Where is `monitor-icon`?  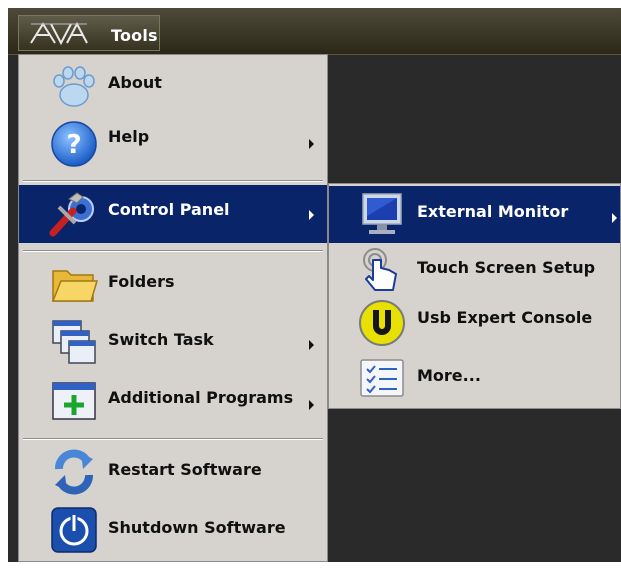 monitor-icon is located at coordinates (382, 213).